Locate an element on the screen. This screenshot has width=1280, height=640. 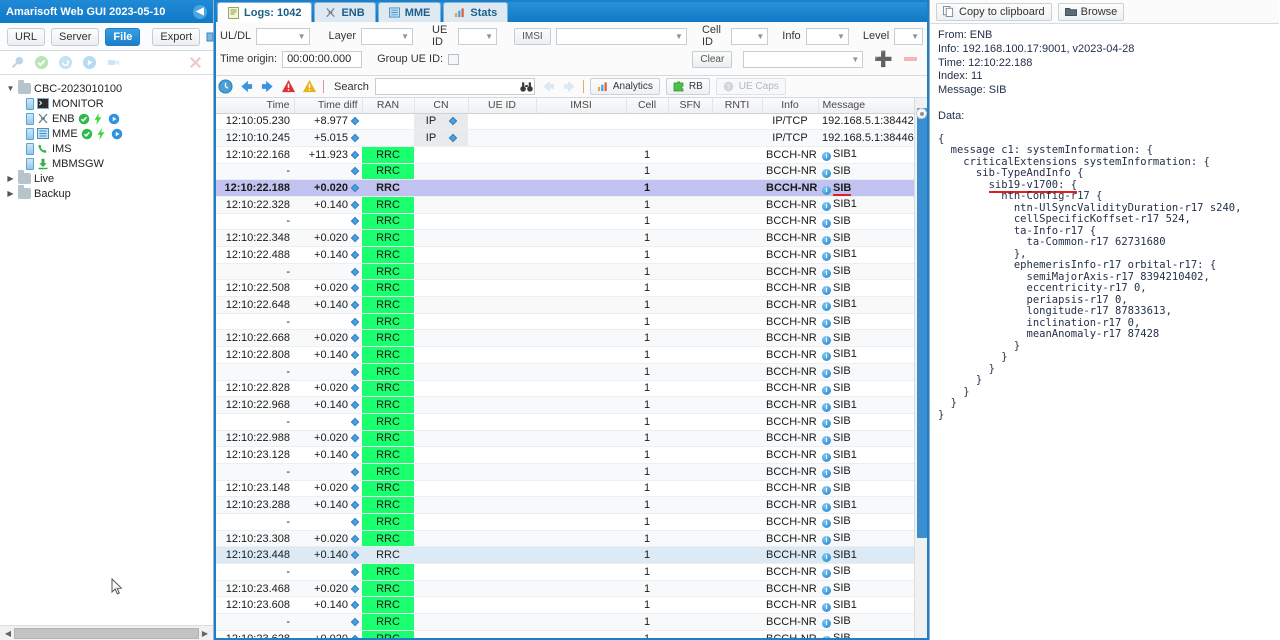
column-header-cn: CN is located at coordinates (441, 106).